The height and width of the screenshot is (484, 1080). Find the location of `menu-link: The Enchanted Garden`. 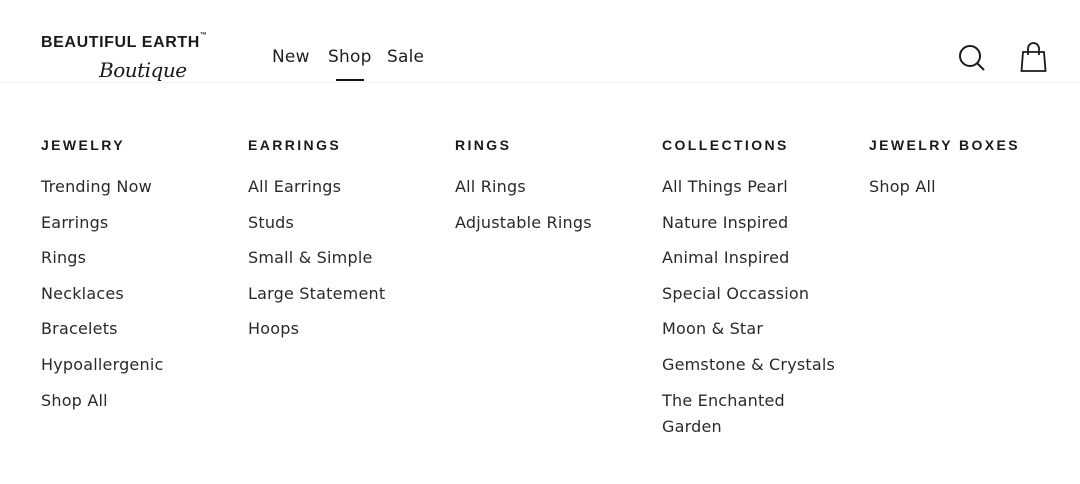

menu-link: The Enchanted Garden is located at coordinates (749, 414).